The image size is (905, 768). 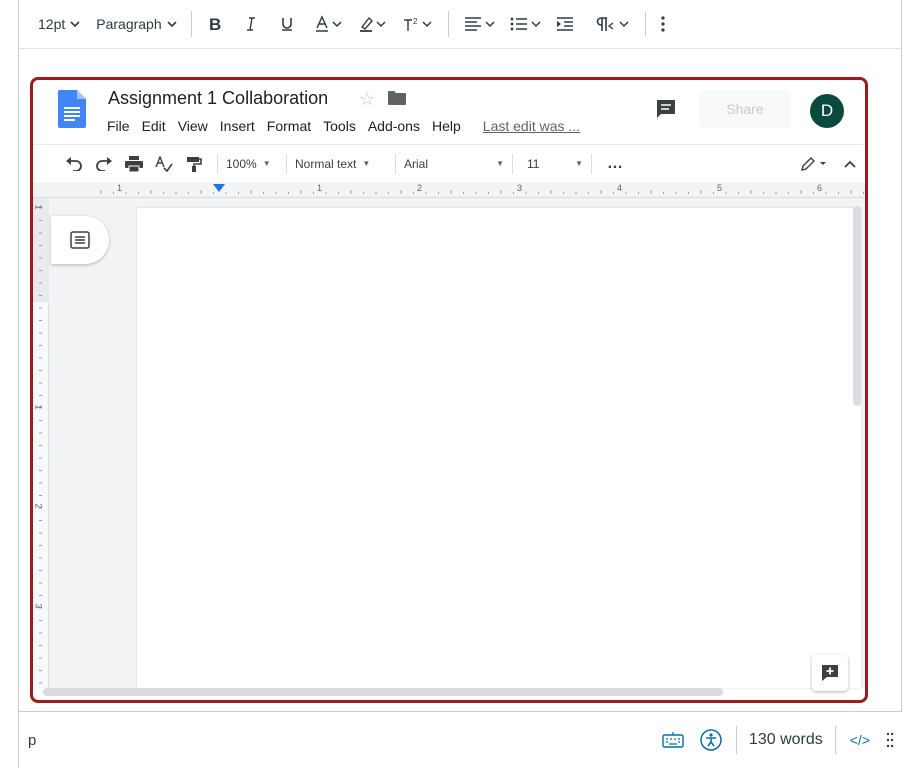 I want to click on text-color-button, so click(x=329, y=24).